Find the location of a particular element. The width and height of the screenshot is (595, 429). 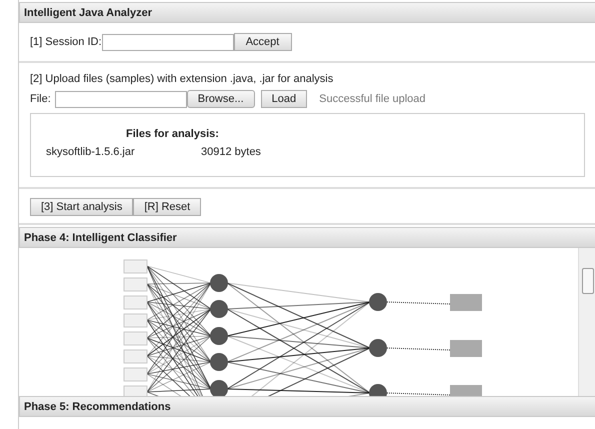

upload-instruction: [2] Upload files (samples) with extension .java, .jar for analysis is located at coordinates (182, 79).